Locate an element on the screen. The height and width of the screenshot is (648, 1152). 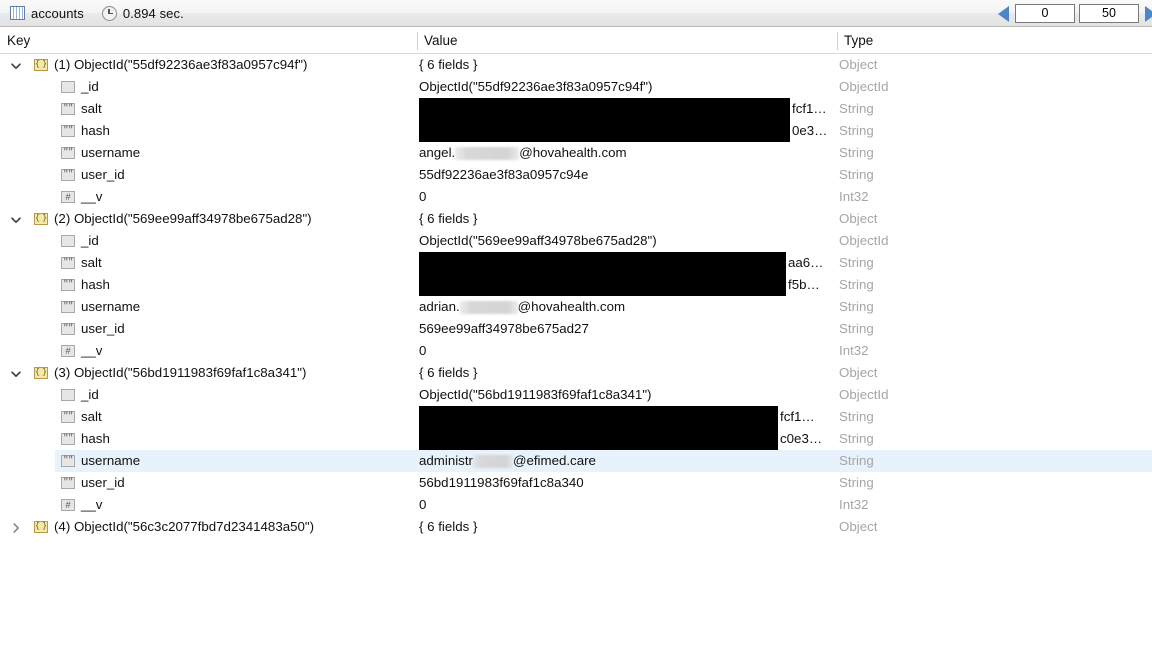
type-cell: Object is located at coordinates (858, 218).